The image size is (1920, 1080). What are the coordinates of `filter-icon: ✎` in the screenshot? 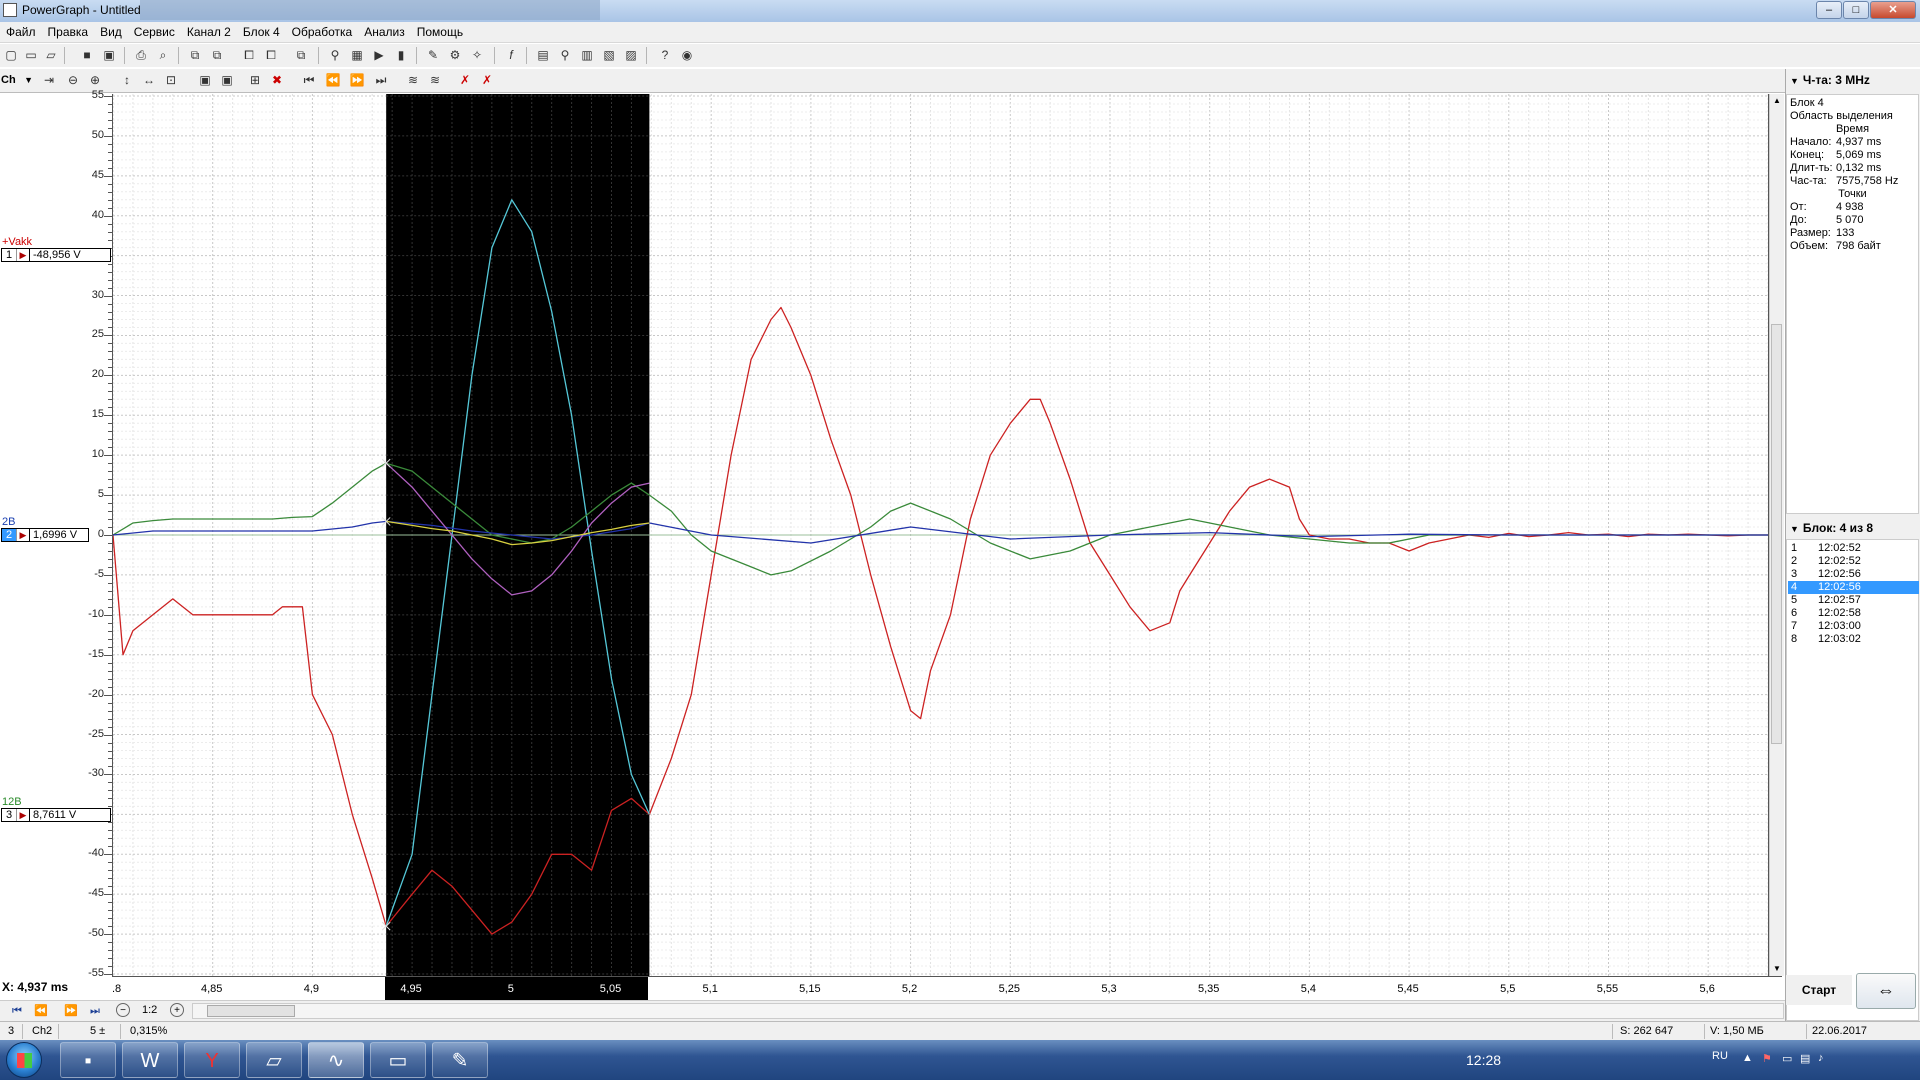 It's located at (433, 55).